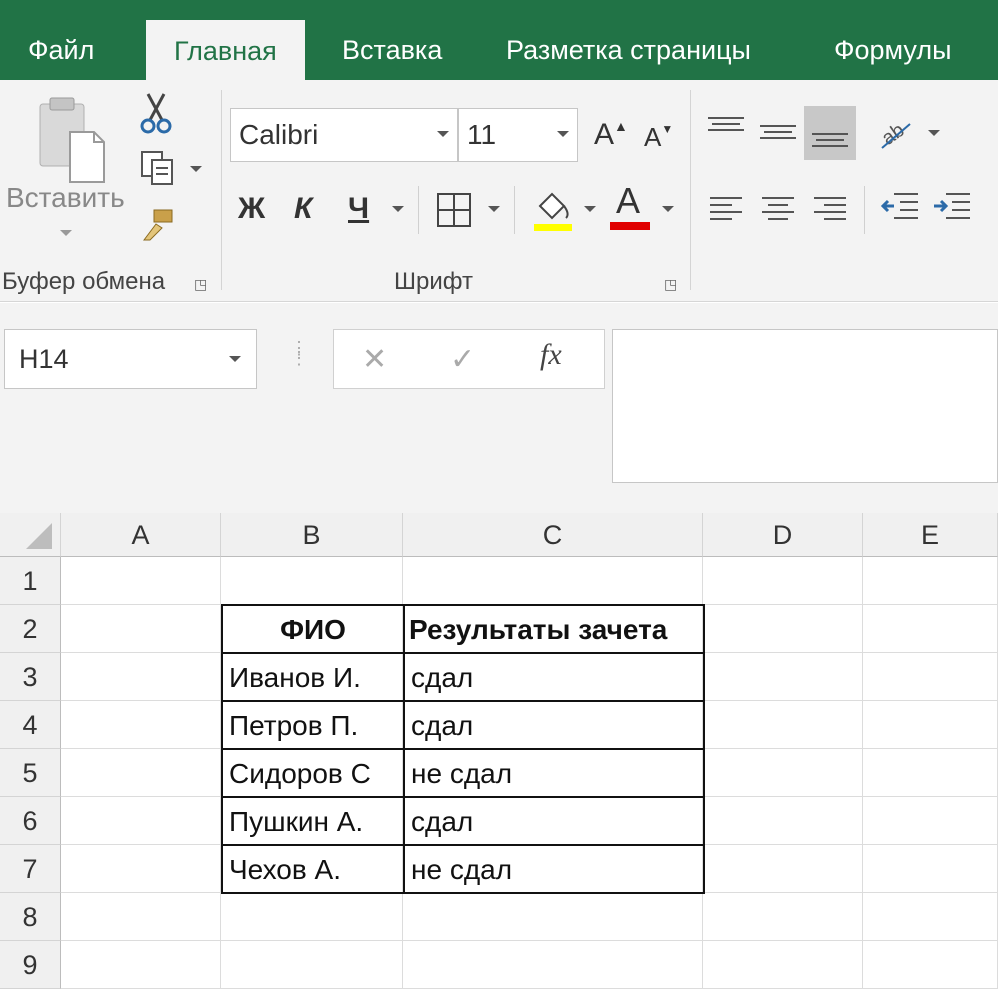  What do you see at coordinates (61, 40) in the screenshot?
I see `tab-file: Файл` at bounding box center [61, 40].